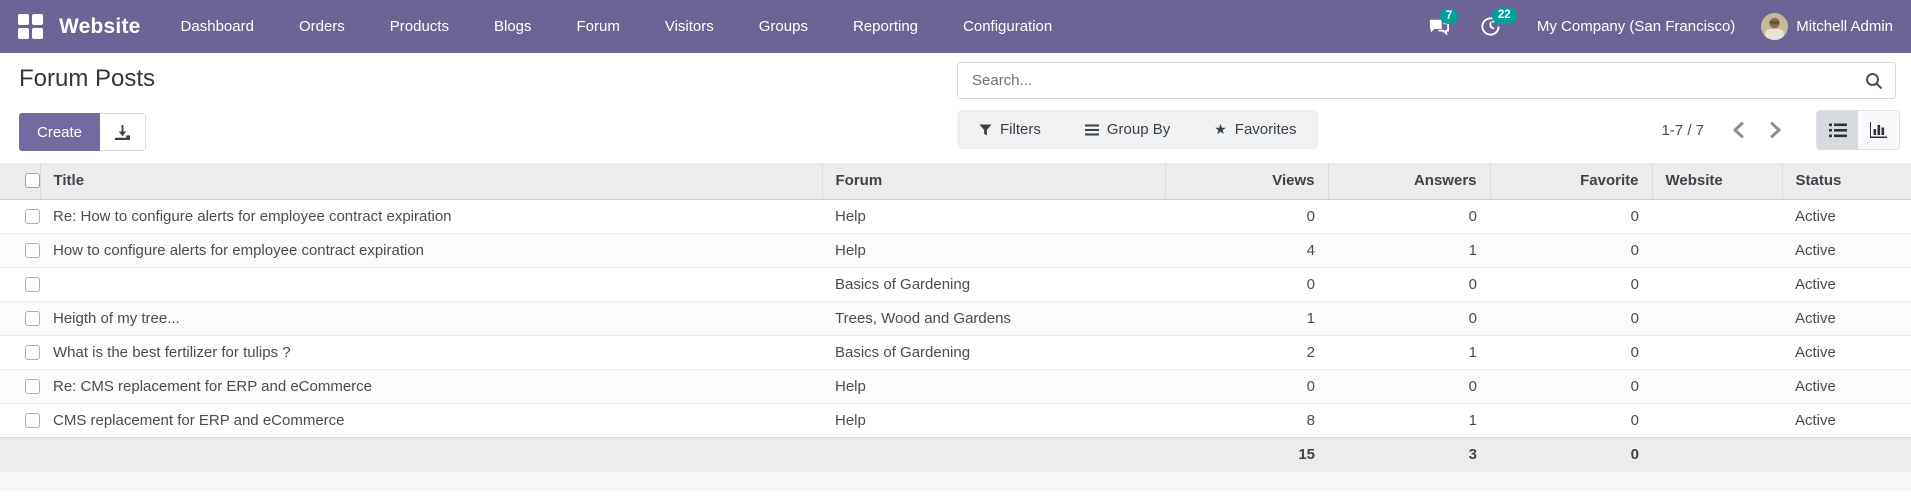  What do you see at coordinates (1255, 129) in the screenshot?
I see `favorites-button: ★ Favorites` at bounding box center [1255, 129].